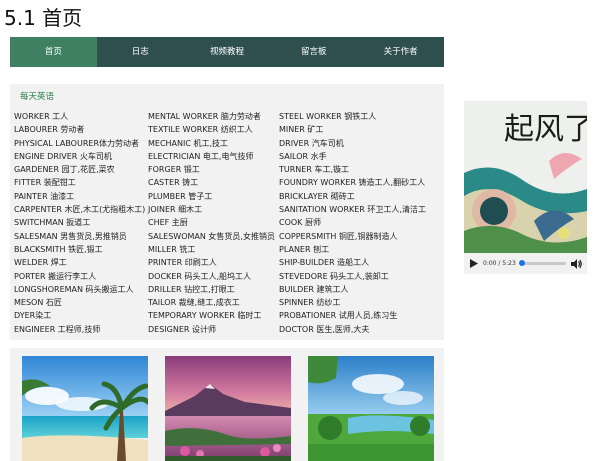 The height and width of the screenshot is (461, 600). I want to click on nav-item-guestbook: 留言板, so click(313, 52).